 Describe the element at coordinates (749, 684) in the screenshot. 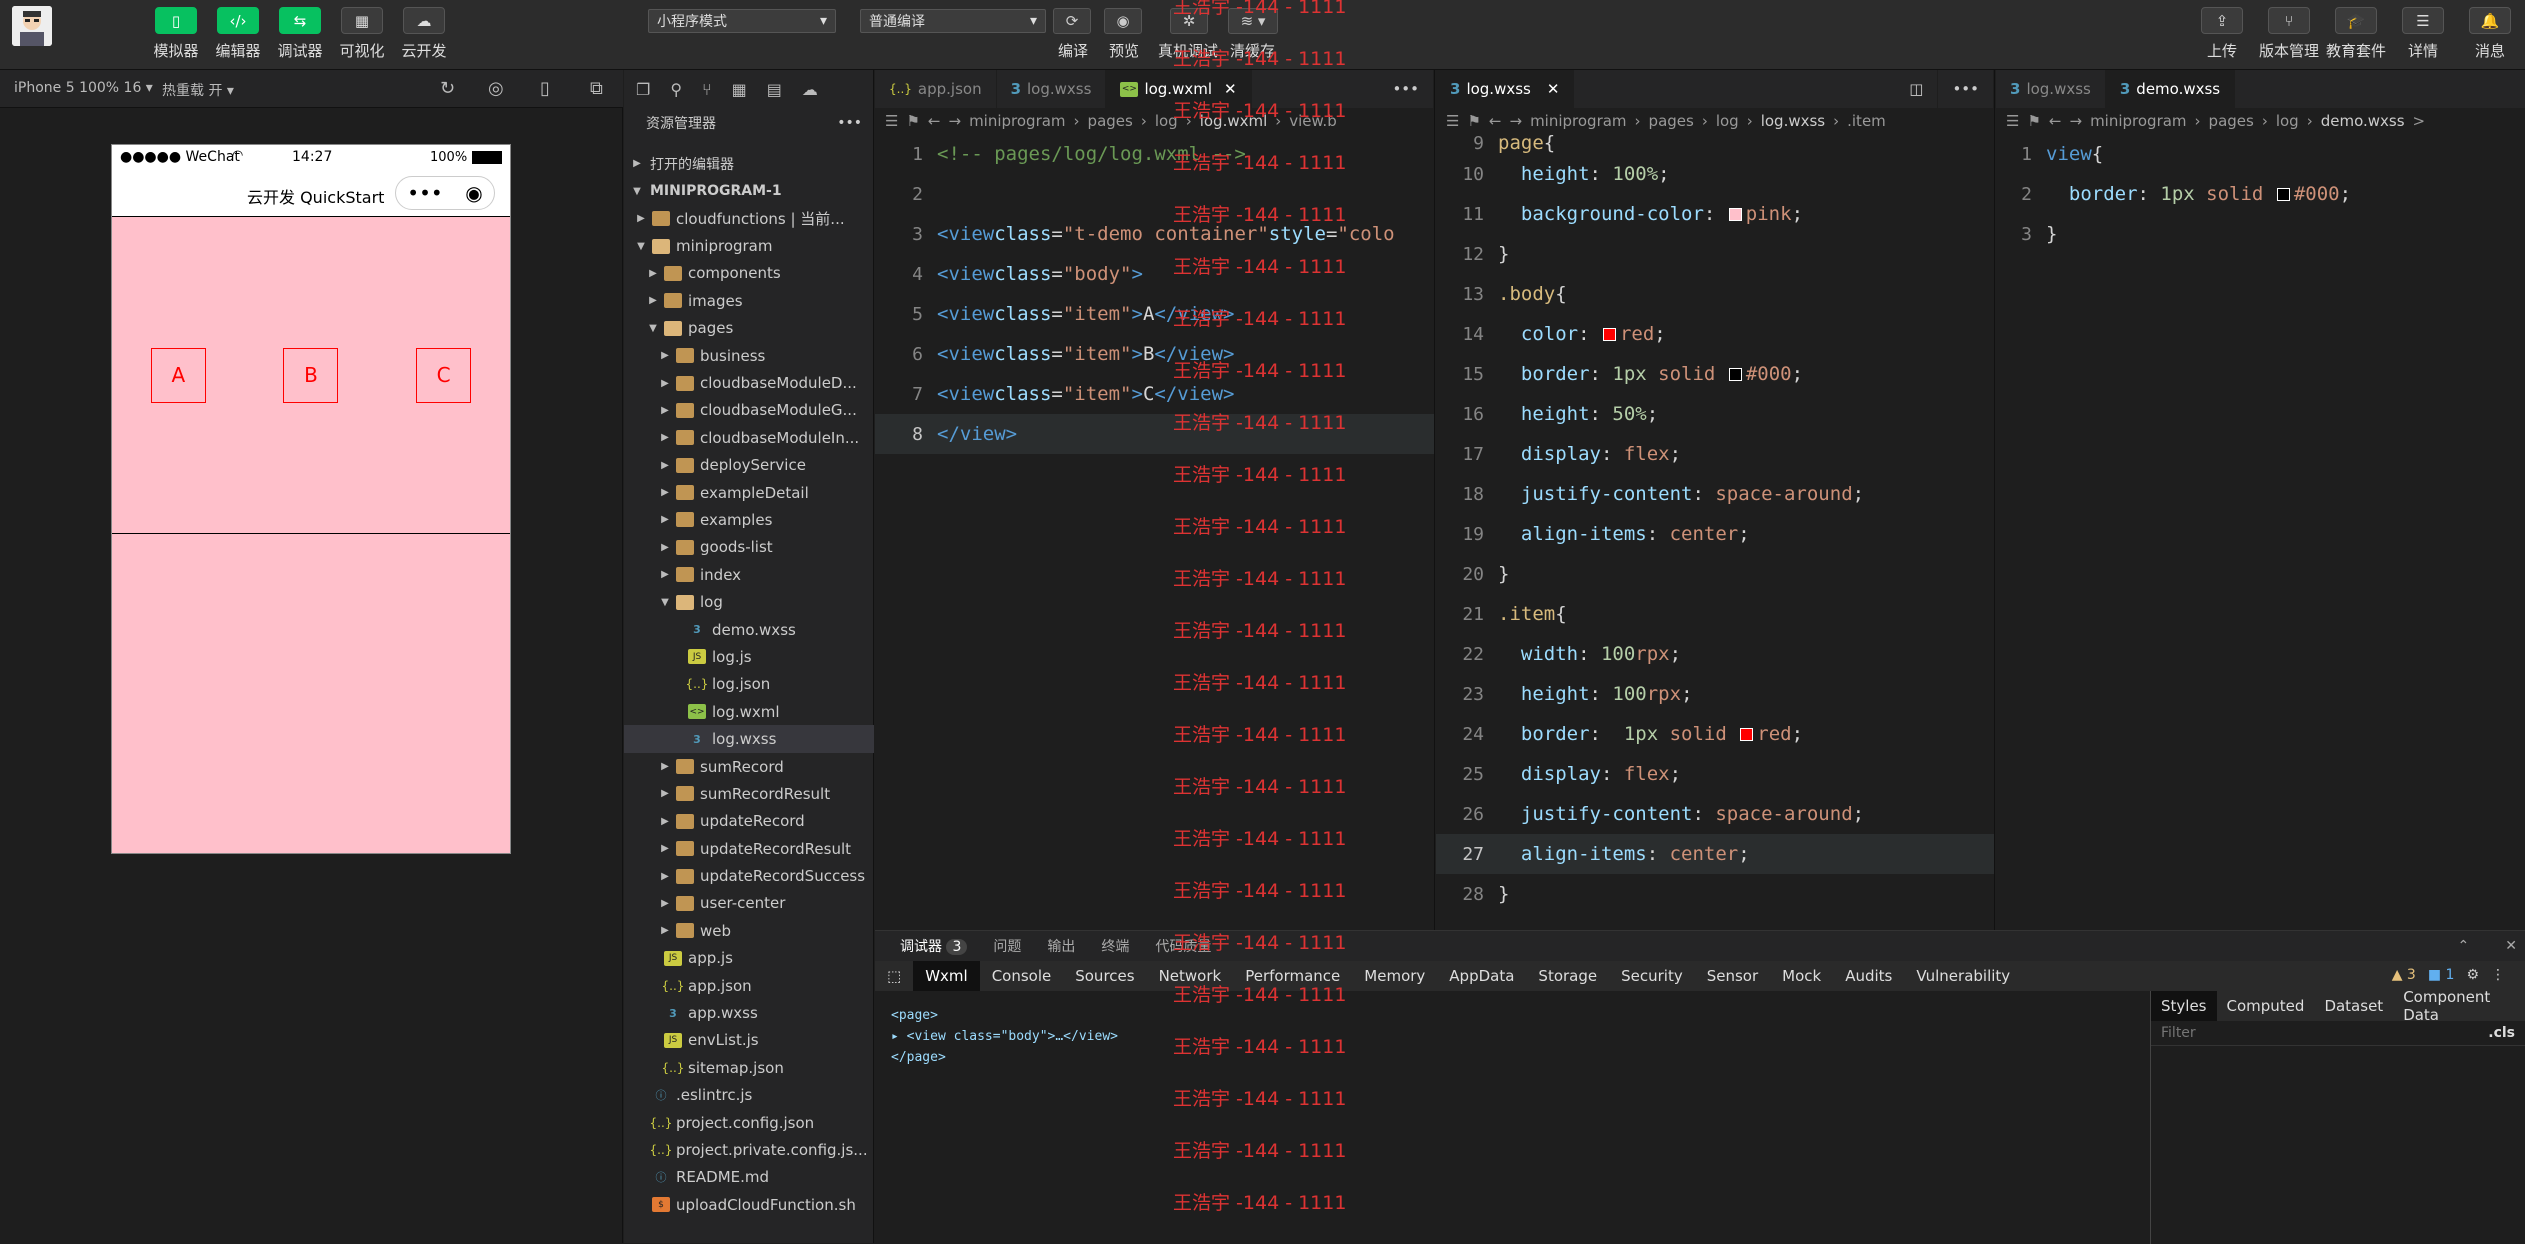

I see `tree-item: {..} log.json` at that location.